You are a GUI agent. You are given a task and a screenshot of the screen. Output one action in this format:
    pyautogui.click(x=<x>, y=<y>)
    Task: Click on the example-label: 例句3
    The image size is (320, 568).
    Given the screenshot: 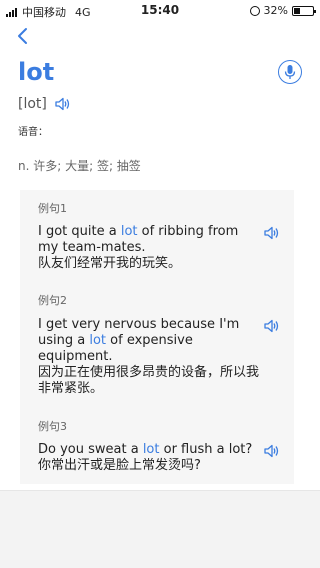 What is the action you would take?
    pyautogui.click(x=52, y=426)
    